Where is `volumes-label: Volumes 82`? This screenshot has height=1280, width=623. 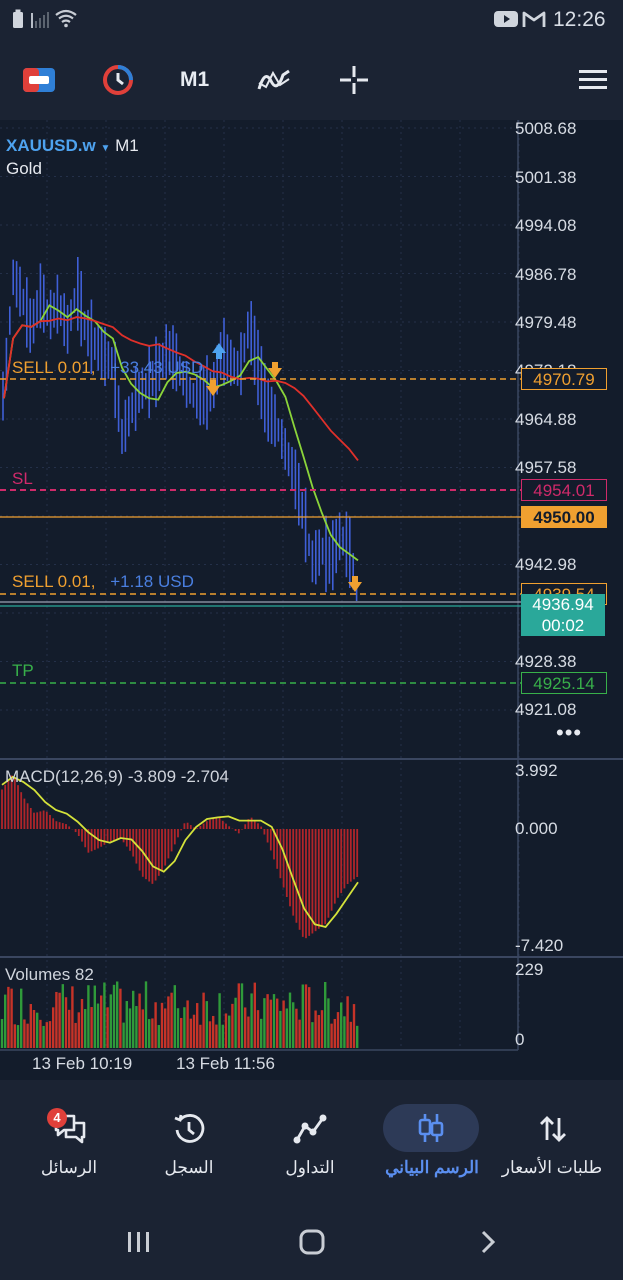 volumes-label: Volumes 82 is located at coordinates (49, 974).